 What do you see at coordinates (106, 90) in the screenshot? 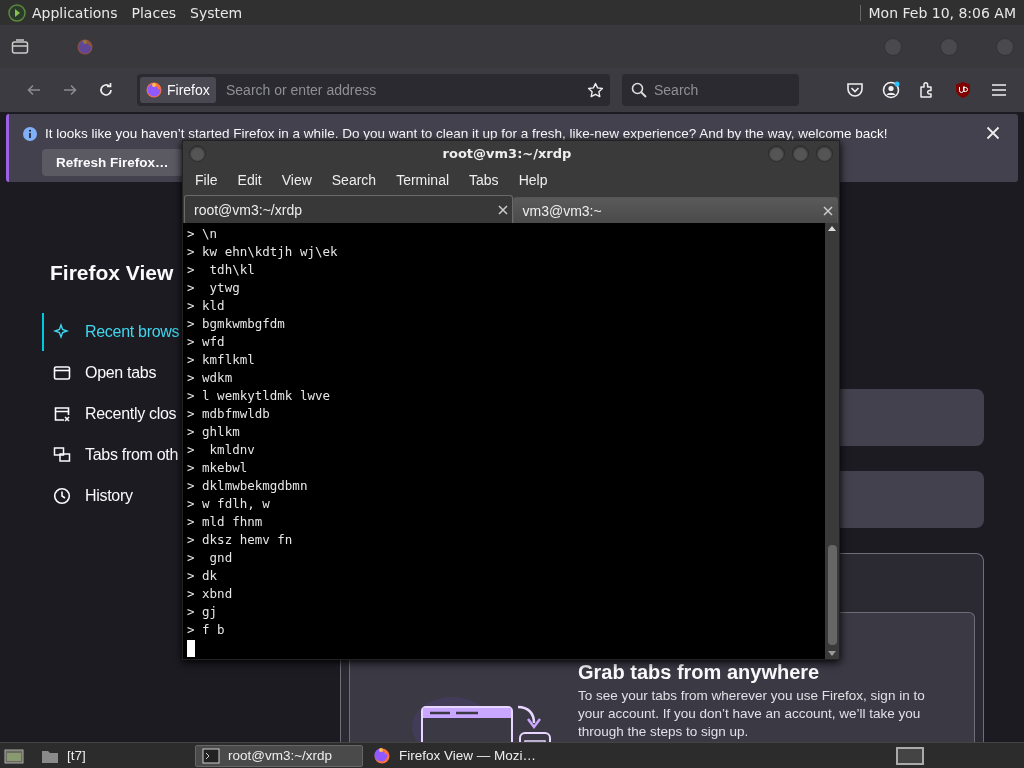
I see `reload-icon` at bounding box center [106, 90].